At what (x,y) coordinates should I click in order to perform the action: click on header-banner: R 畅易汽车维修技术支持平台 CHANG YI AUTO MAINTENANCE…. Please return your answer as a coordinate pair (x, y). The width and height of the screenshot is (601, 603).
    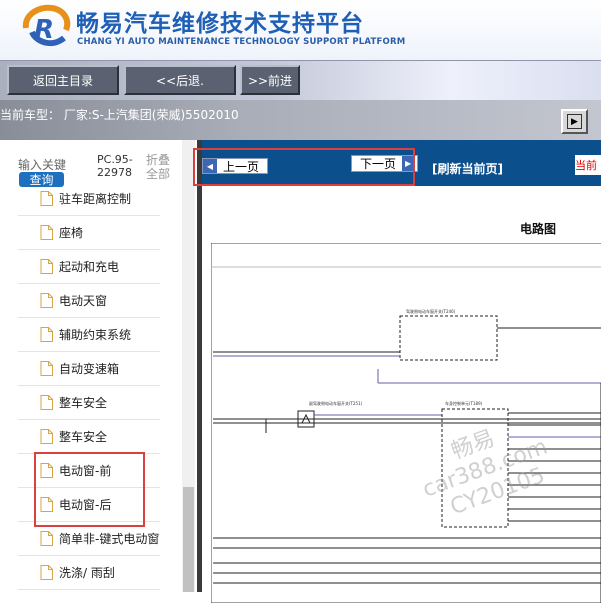
    Looking at the image, I should click on (300, 30).